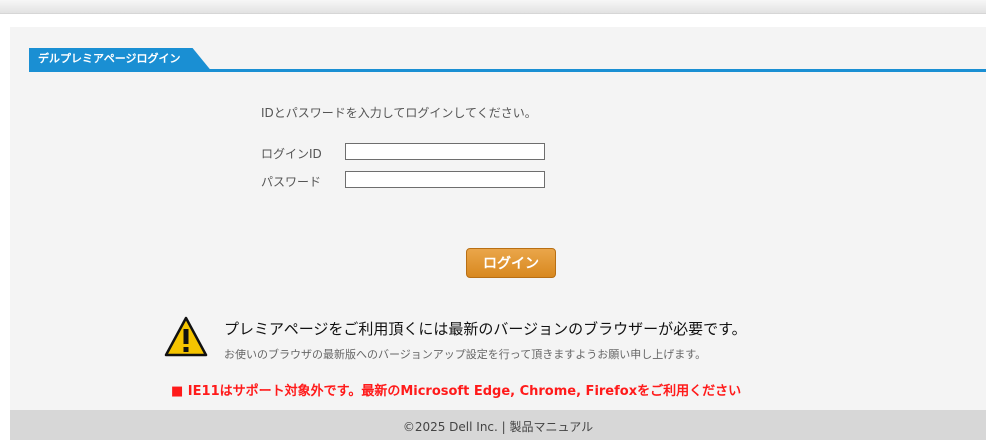  Describe the element at coordinates (552, 427) in the screenshot. I see `product-manual-link: 製品マニュアル` at that location.